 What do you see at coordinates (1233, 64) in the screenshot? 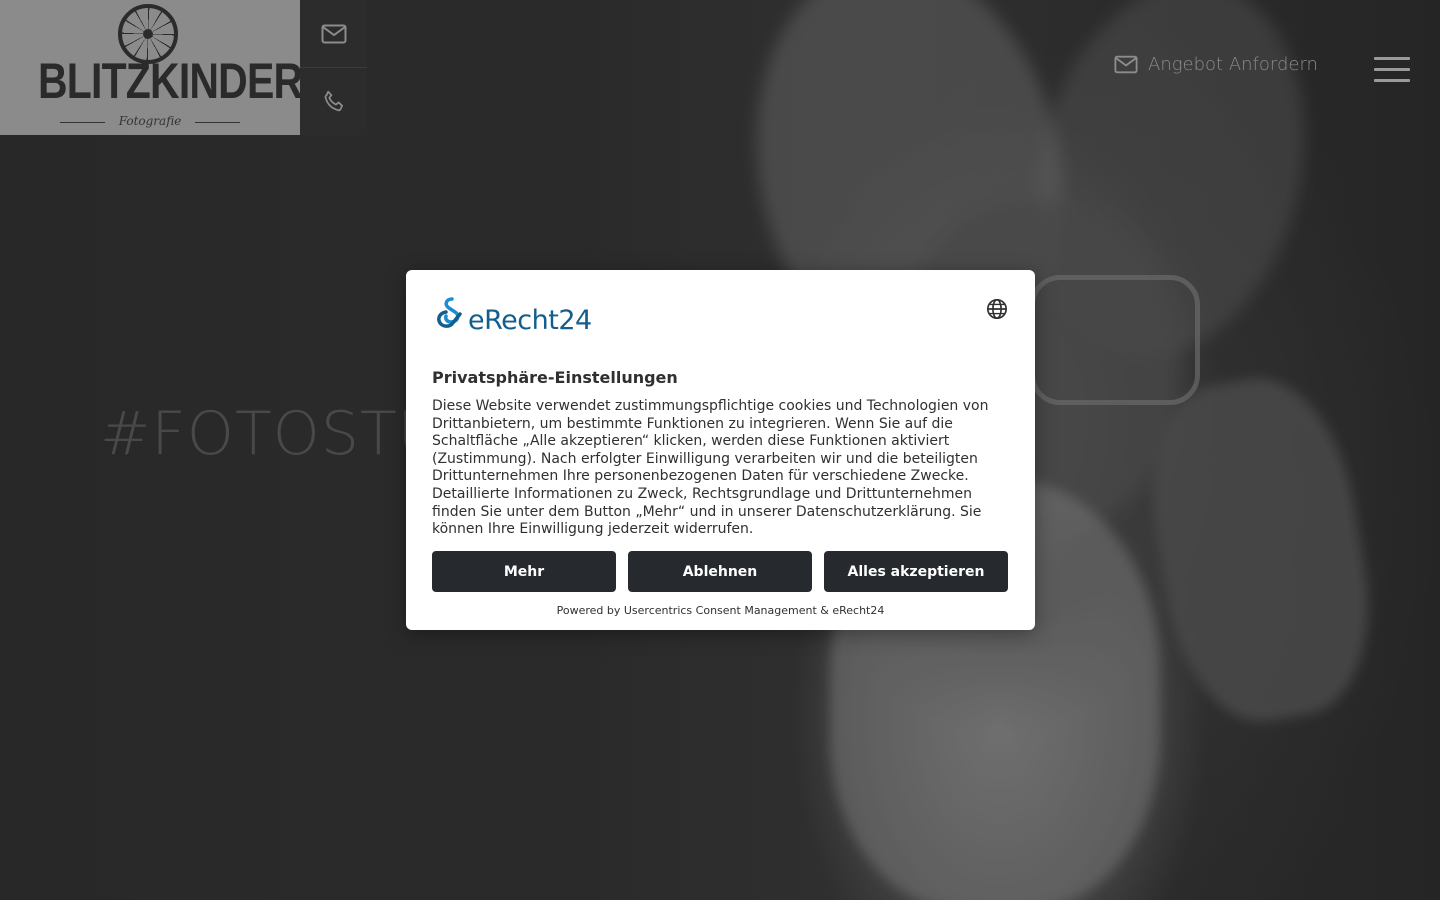
I see `offer-request-label: Angebot Anfordern` at bounding box center [1233, 64].